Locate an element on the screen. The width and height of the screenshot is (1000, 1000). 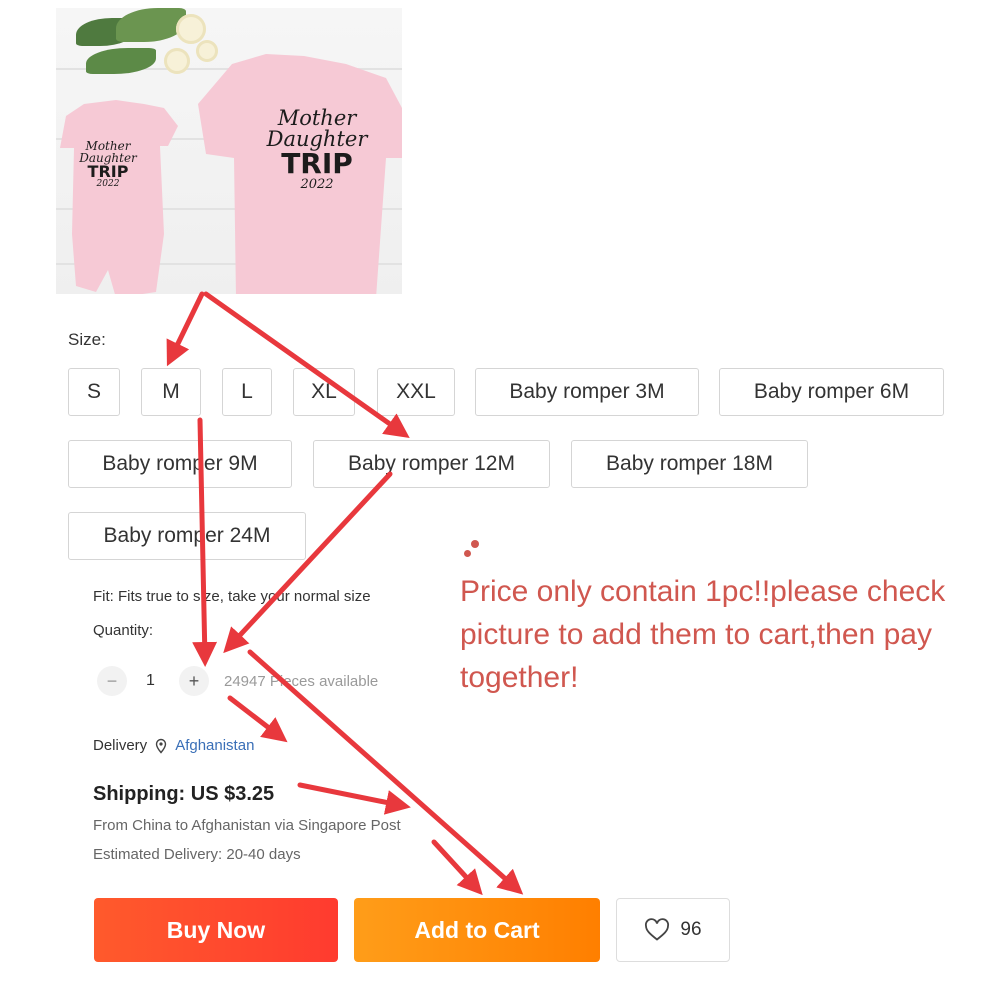
size-option-xl: XL is located at coordinates (324, 392).